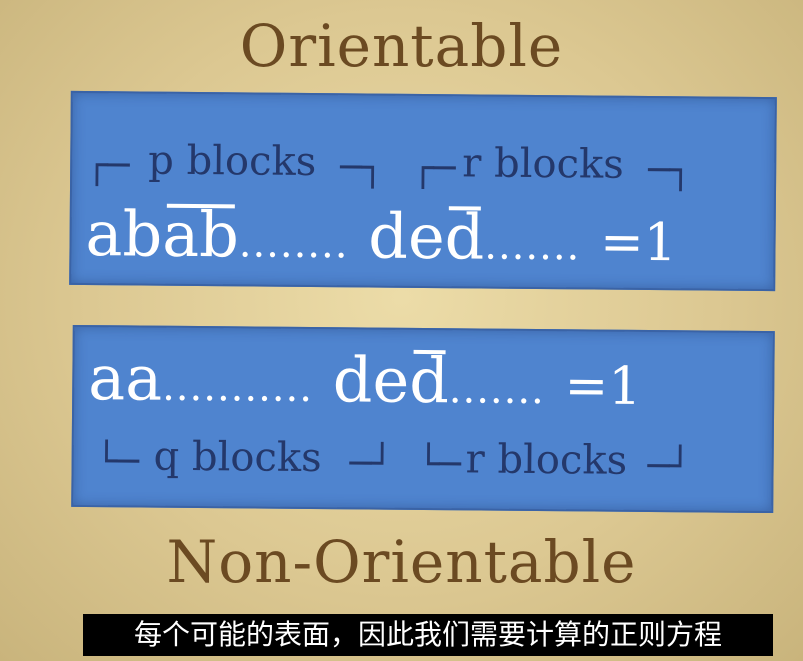 This screenshot has height=661, width=803. Describe the element at coordinates (124, 234) in the screenshot. I see `word-ab: ab` at that location.